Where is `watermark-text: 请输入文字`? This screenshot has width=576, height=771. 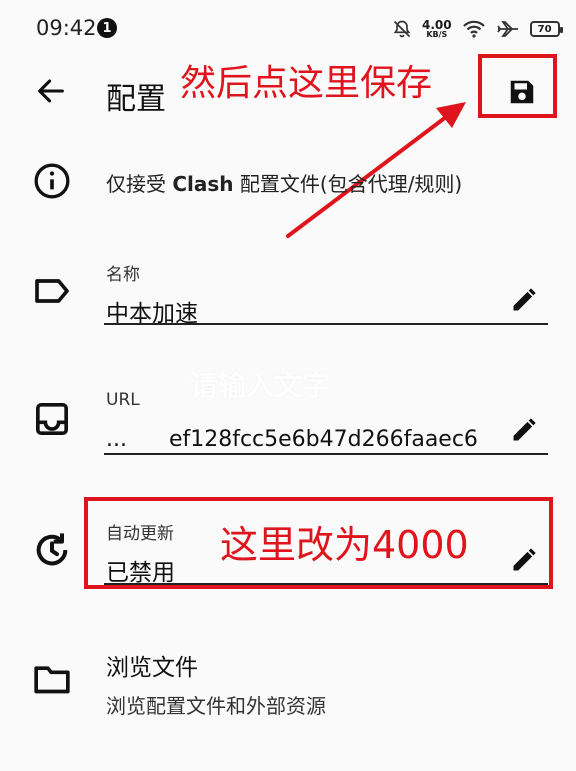 watermark-text: 请输入文字 is located at coordinates (260, 385).